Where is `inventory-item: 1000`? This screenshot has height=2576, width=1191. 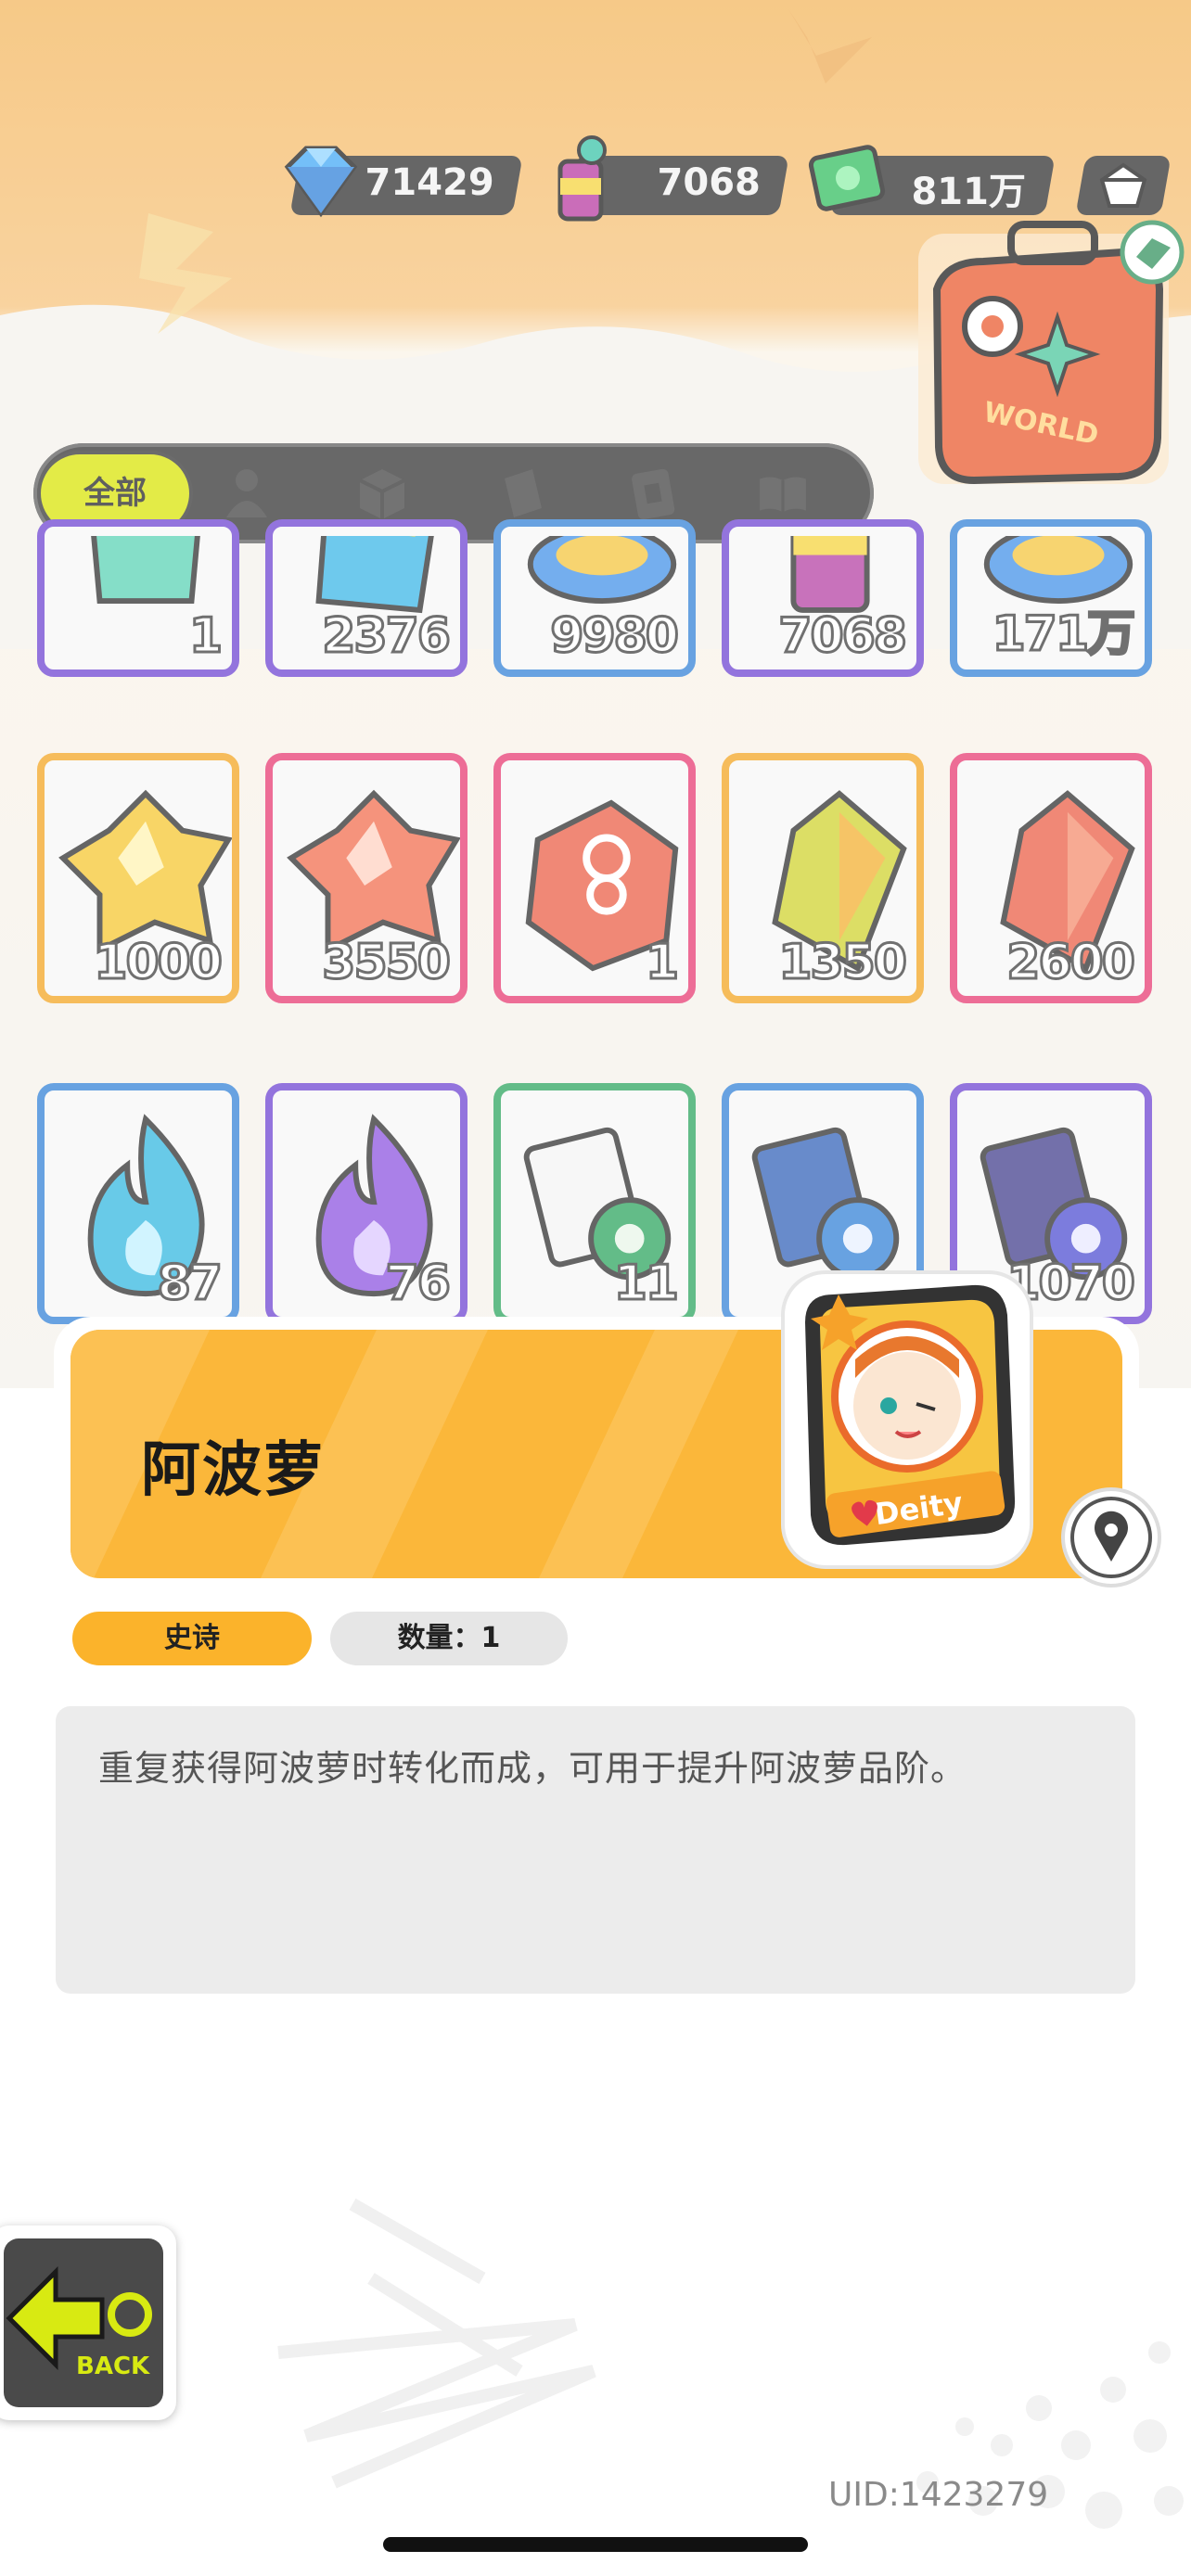 inventory-item: 1000 is located at coordinates (138, 878).